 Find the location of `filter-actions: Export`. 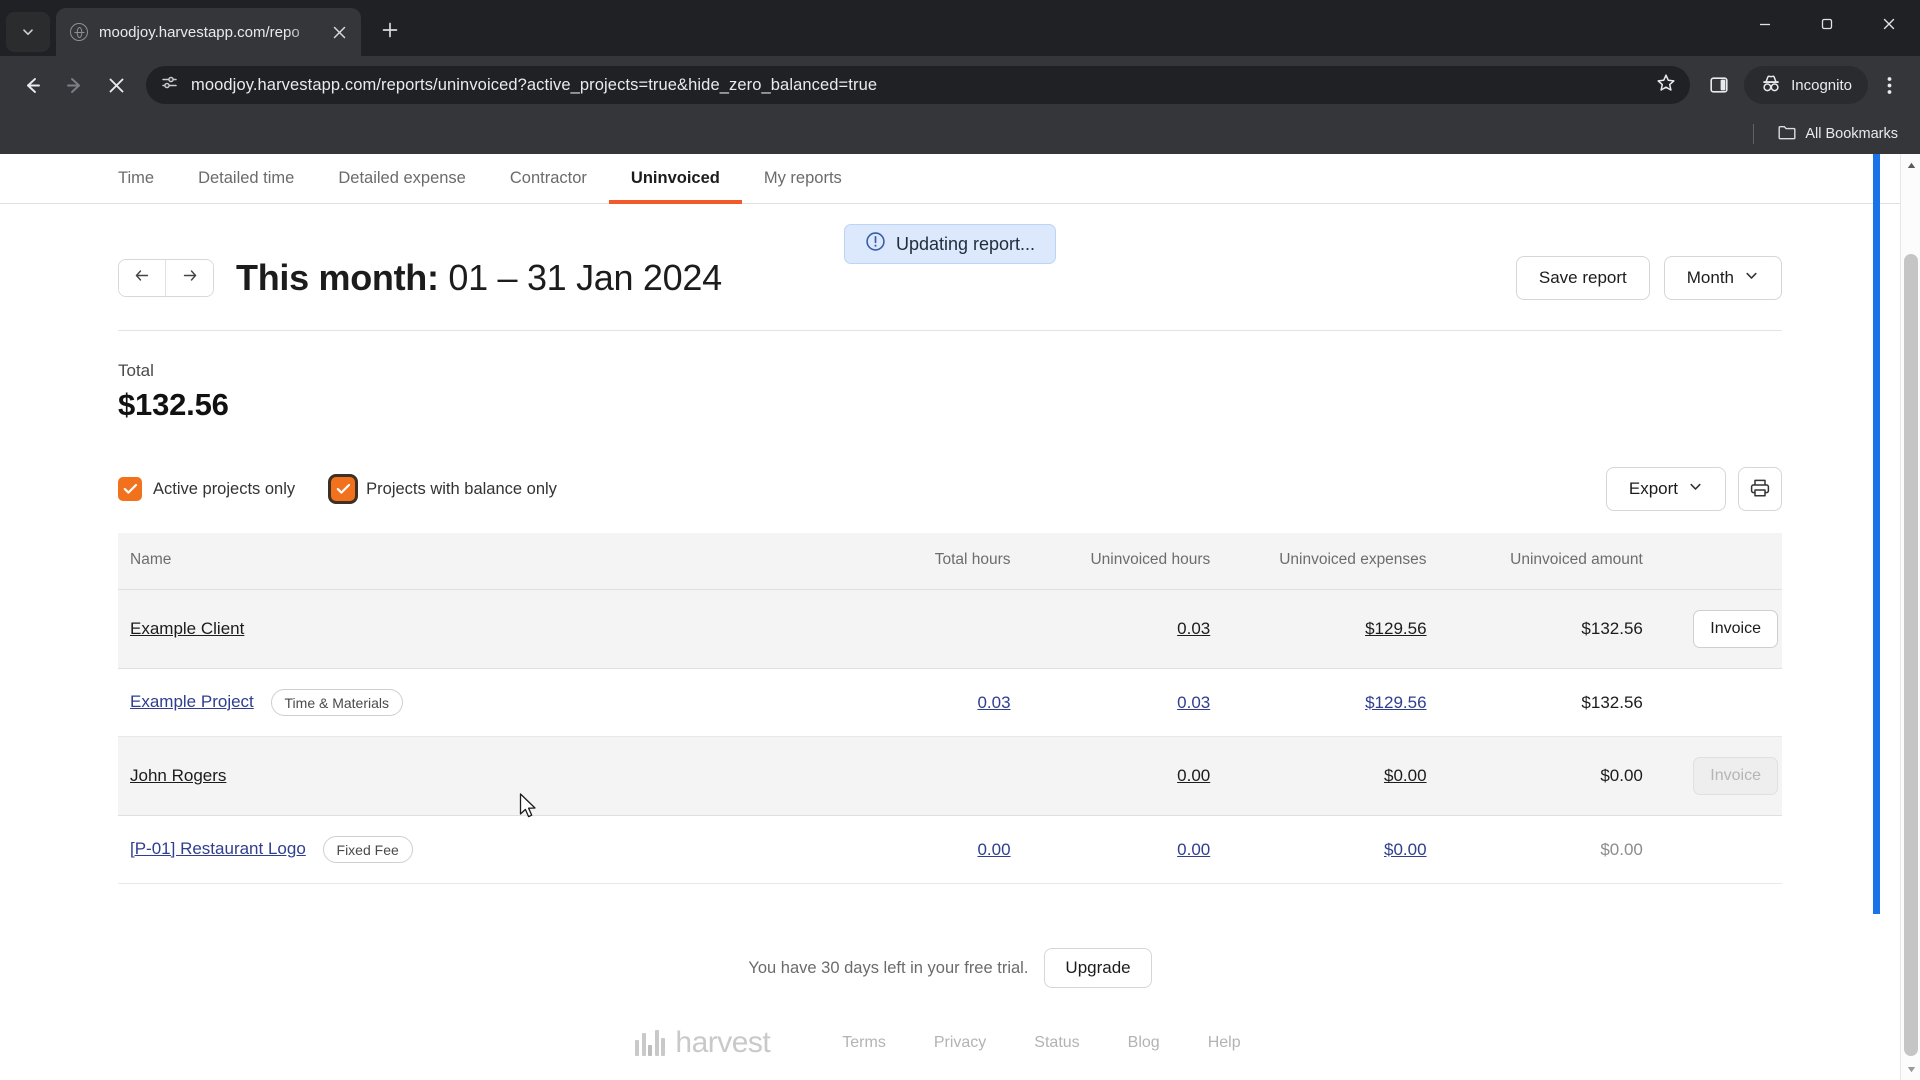

filter-actions: Export is located at coordinates (1693, 489).